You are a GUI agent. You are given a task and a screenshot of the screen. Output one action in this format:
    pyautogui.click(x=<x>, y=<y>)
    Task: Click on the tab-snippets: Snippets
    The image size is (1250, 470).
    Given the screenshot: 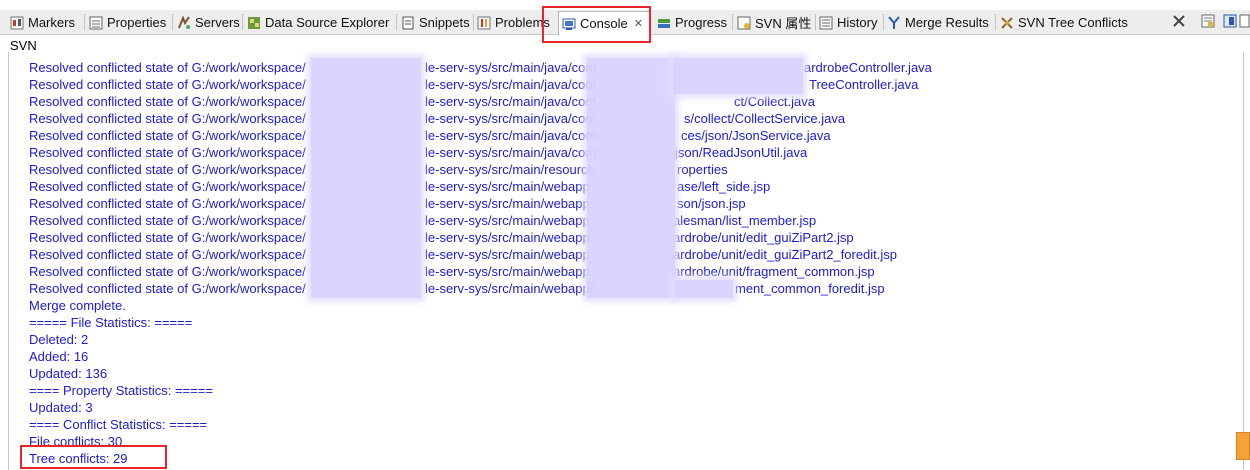 What is the action you would take?
    pyautogui.click(x=435, y=22)
    